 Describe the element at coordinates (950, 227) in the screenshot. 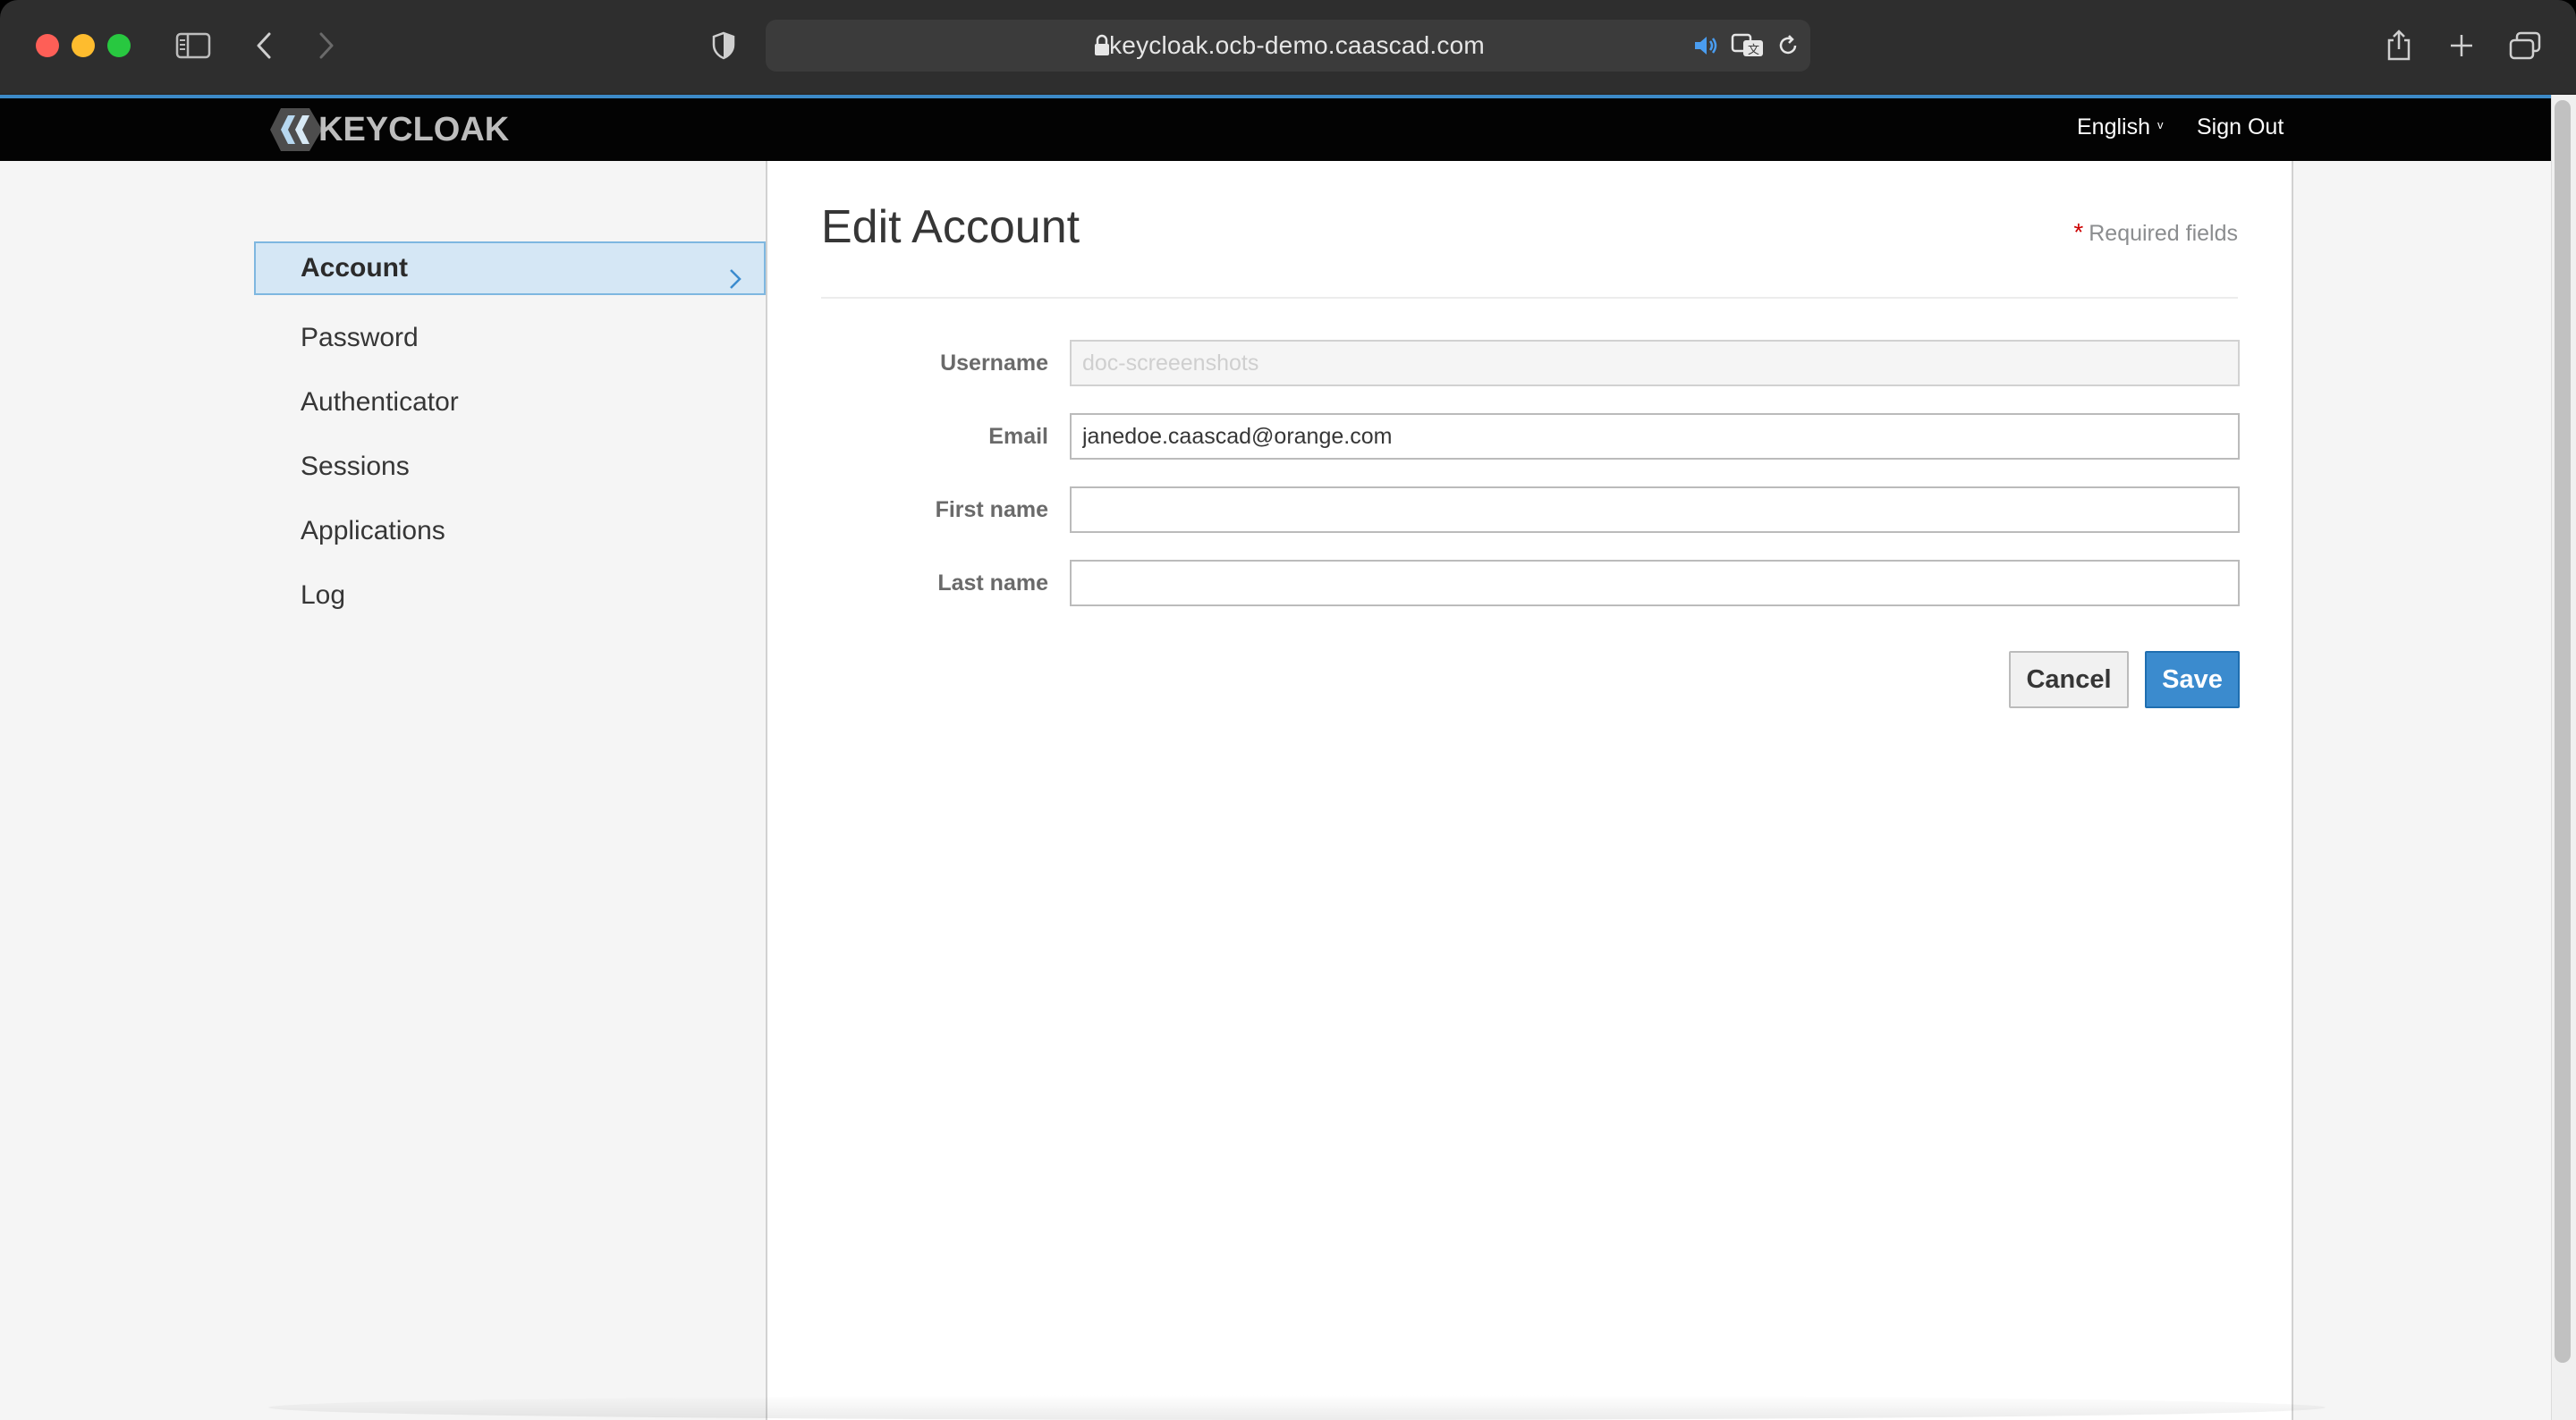

I see `page-title: Edit Account` at that location.